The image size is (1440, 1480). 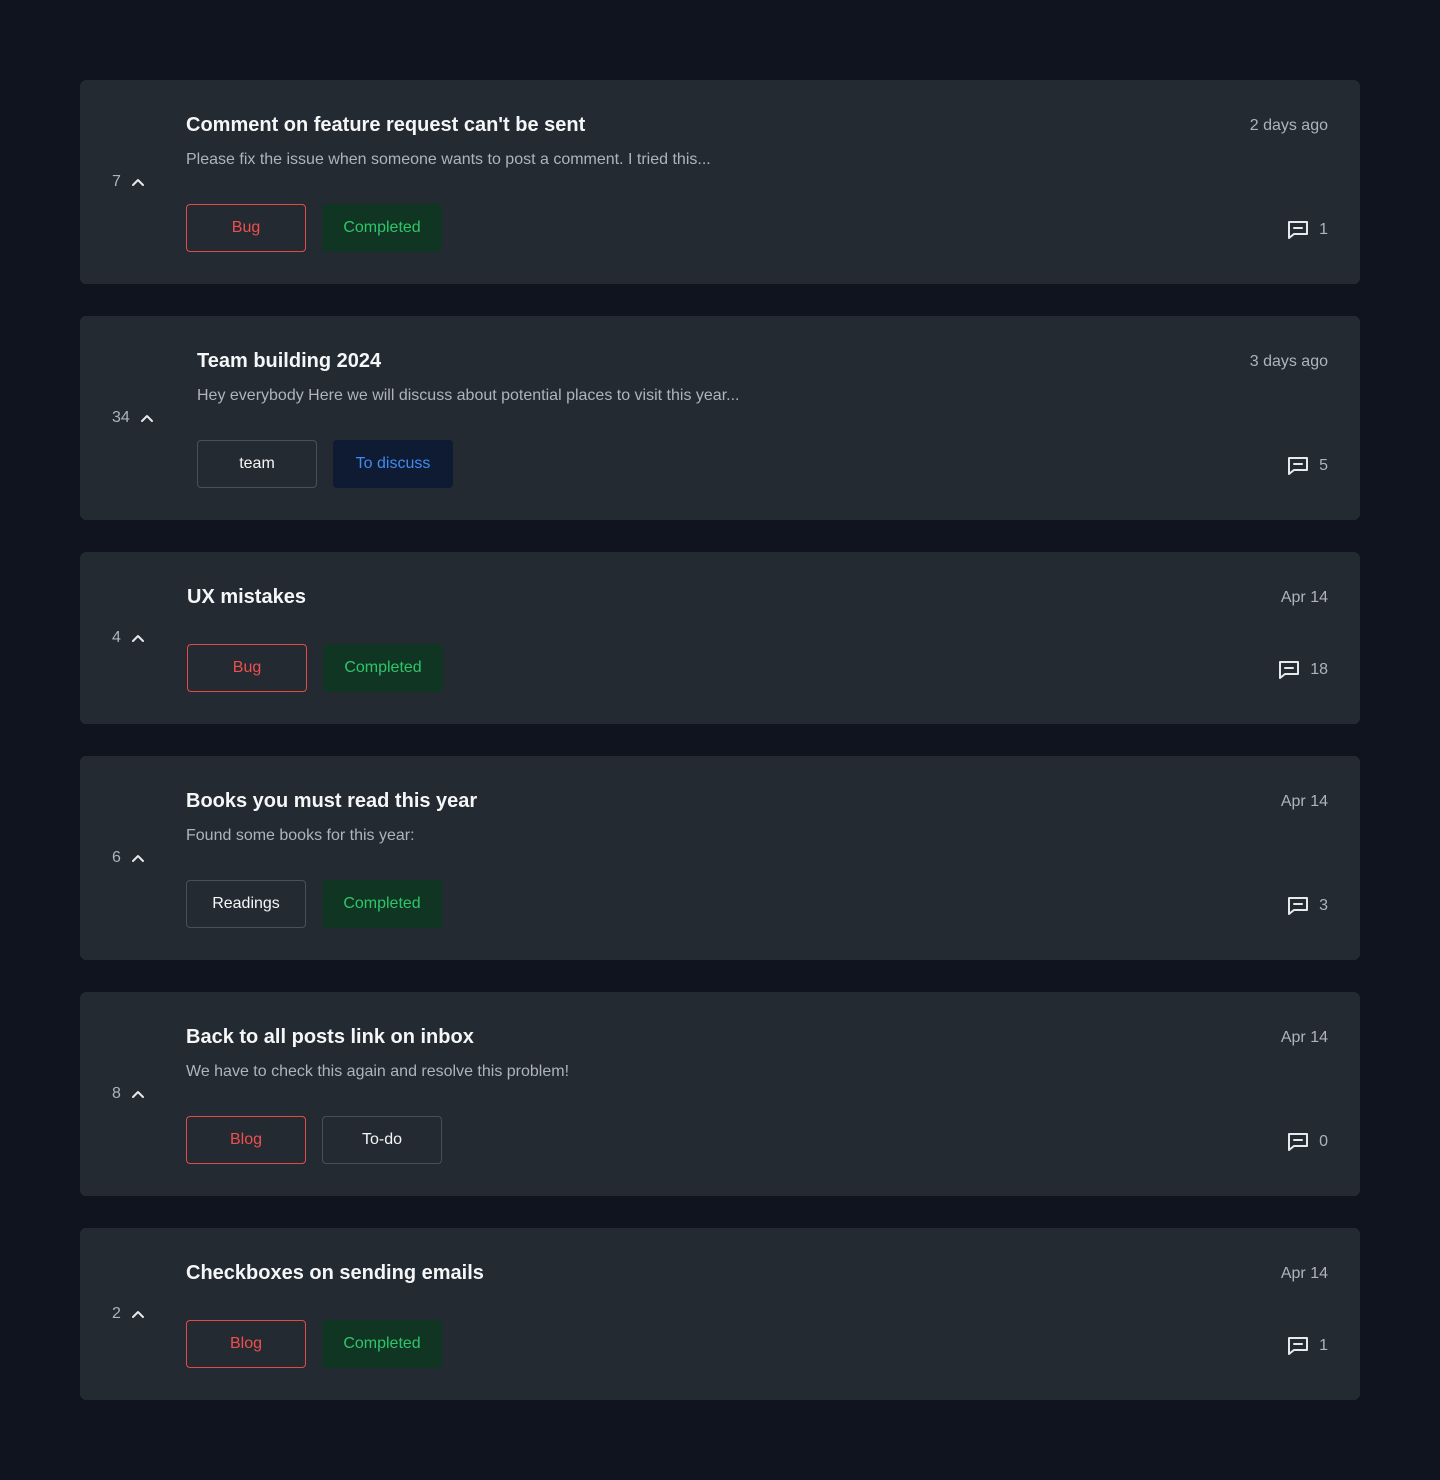 I want to click on tag-list: Readings Completed, so click(x=314, y=904).